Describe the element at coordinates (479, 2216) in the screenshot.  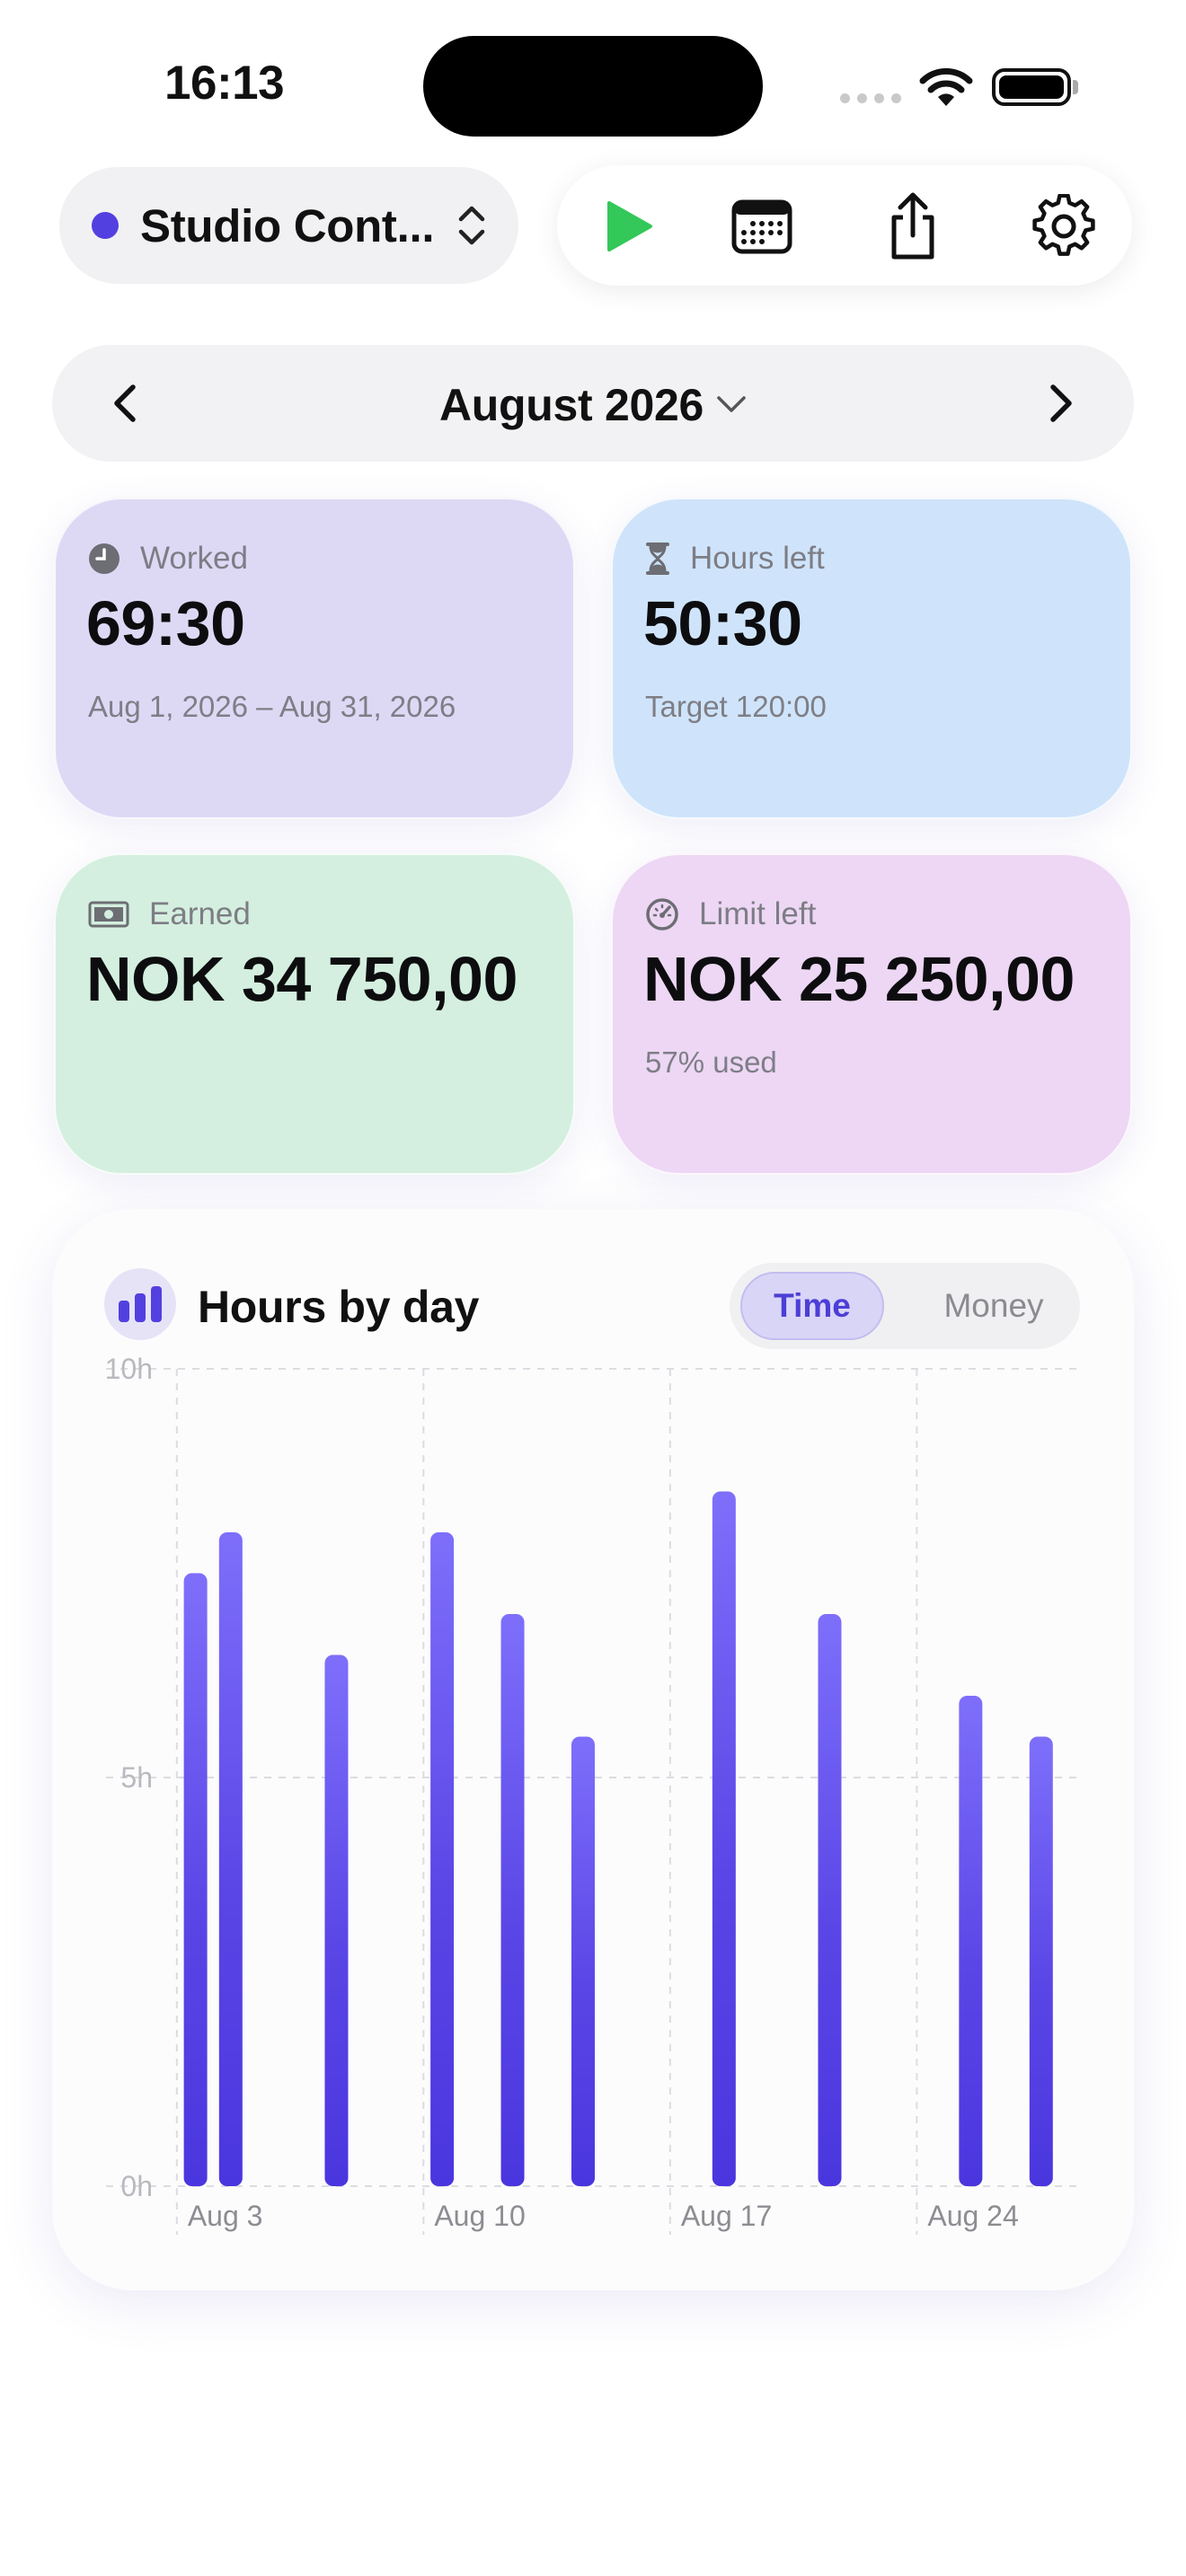
I see `x-tick-label: Aug 10` at that location.